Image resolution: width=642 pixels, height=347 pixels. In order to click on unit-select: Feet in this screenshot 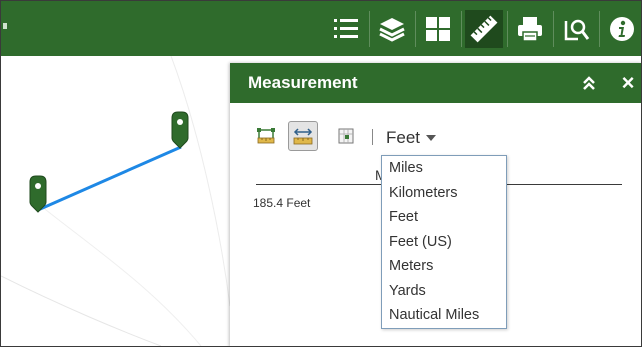, I will do `click(411, 138)`.